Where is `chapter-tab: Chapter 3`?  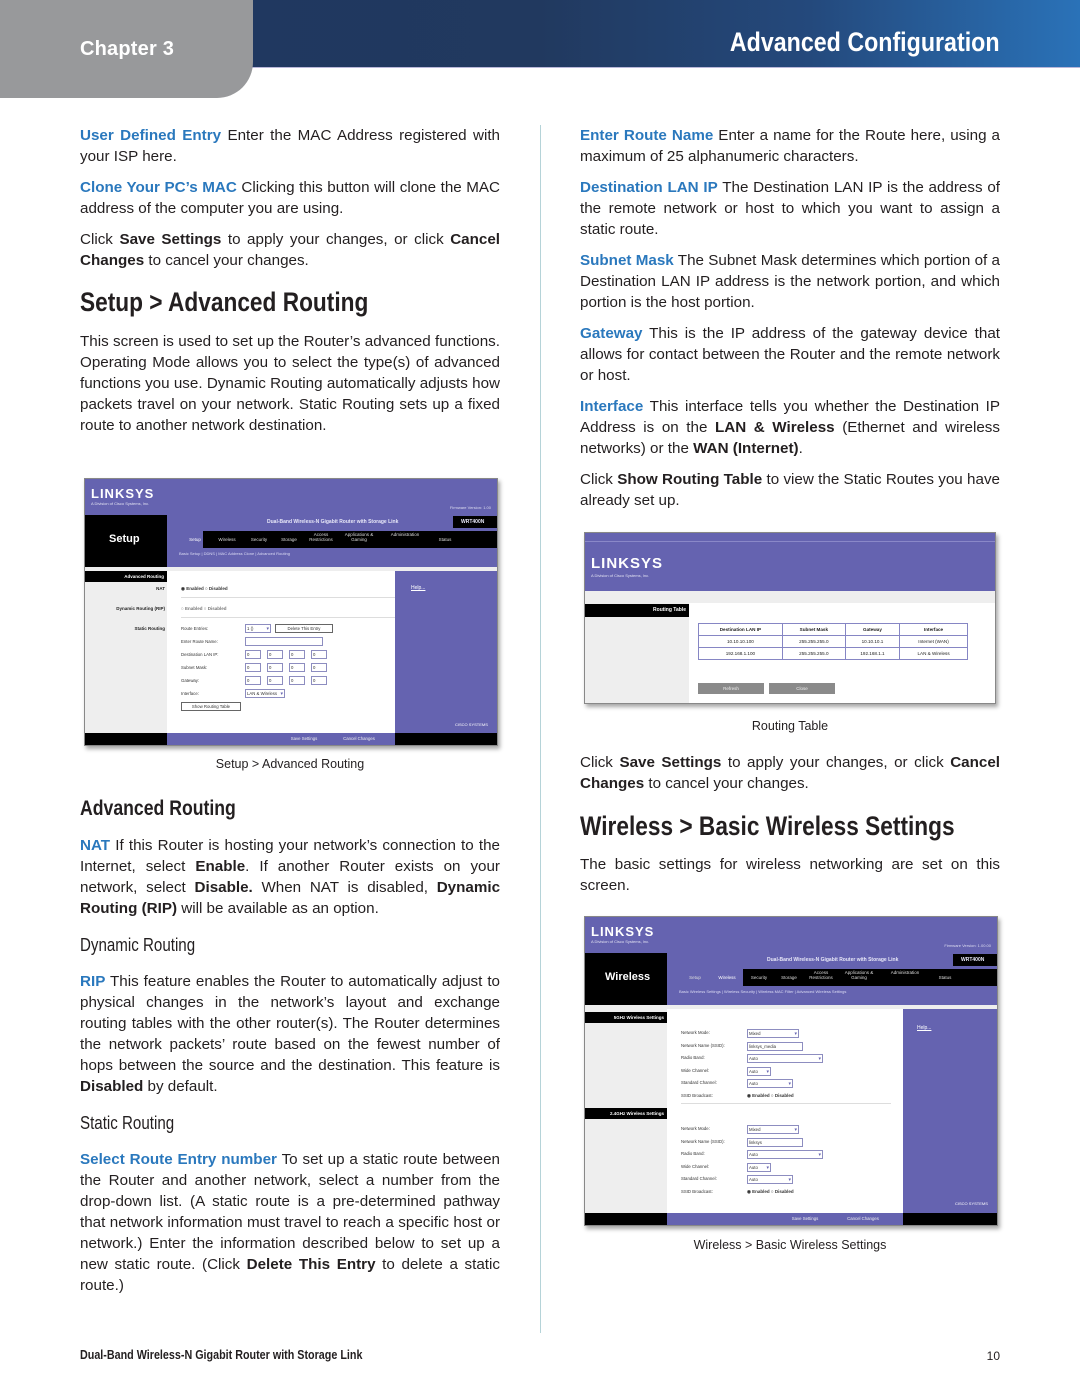 chapter-tab: Chapter 3 is located at coordinates (126, 49).